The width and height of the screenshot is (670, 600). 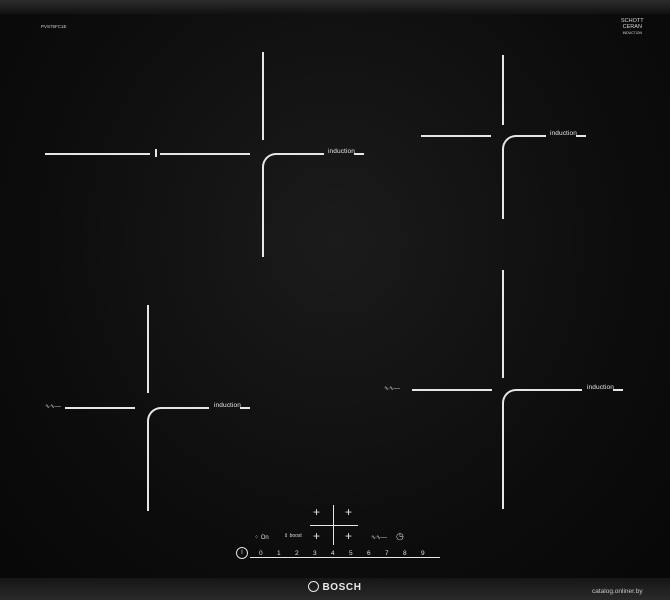 What do you see at coordinates (351, 553) in the screenshot?
I see `slider-step-5: 5` at bounding box center [351, 553].